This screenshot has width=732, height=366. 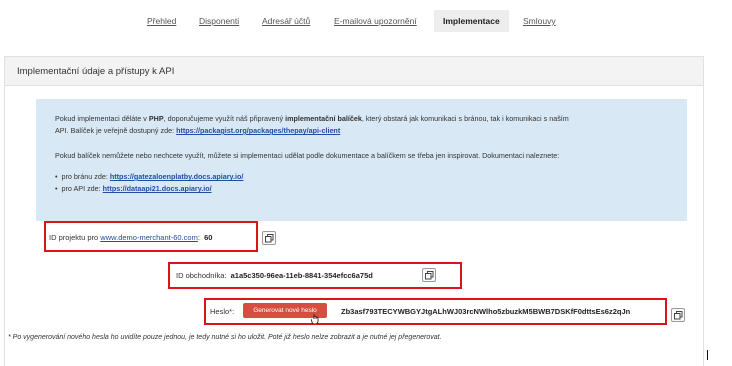 I want to click on tab-implementace: Implementace, so click(x=471, y=21).